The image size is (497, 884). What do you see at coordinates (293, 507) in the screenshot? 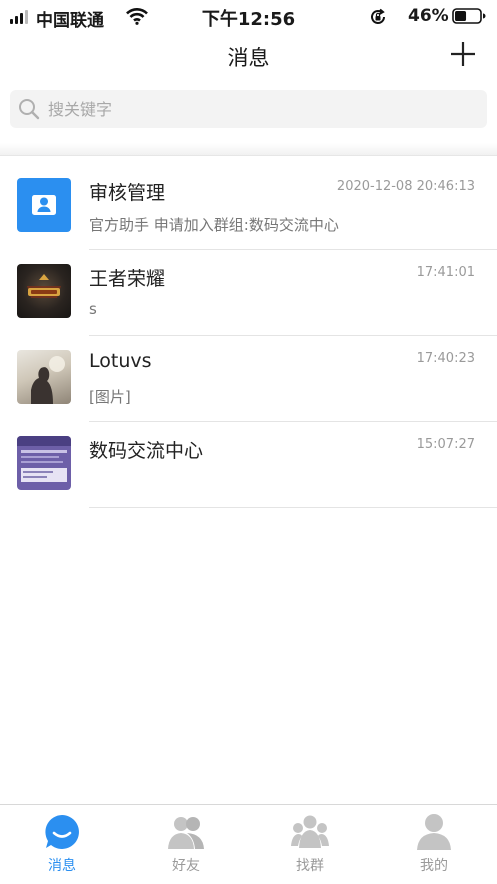
I see `divider` at bounding box center [293, 507].